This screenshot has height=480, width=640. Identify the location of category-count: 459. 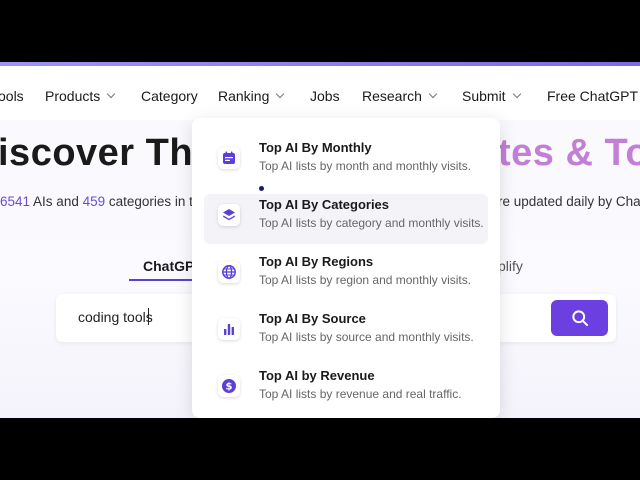
(94, 201).